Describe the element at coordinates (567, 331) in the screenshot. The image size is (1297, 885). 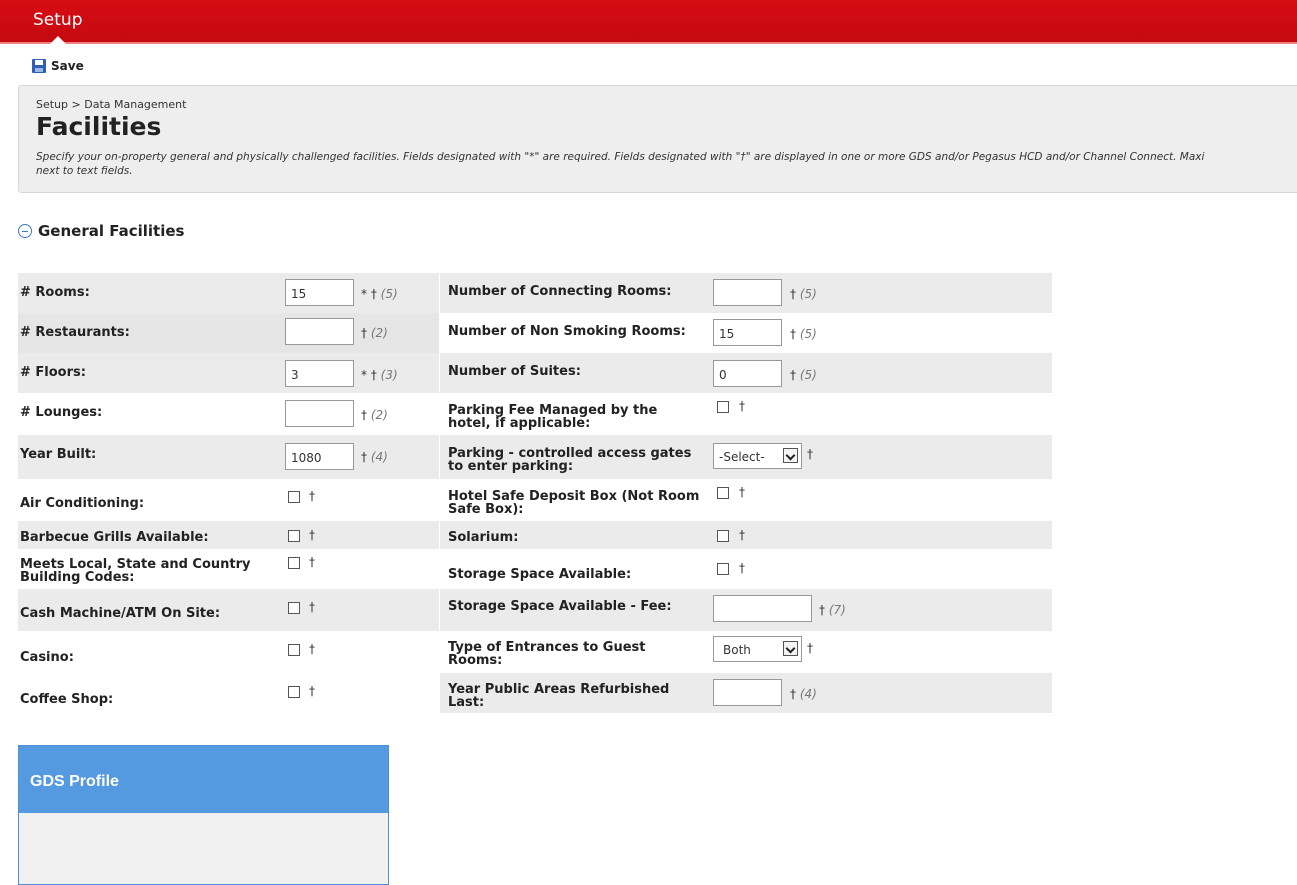
I see `non-smoking-rooms-label: Number of Non Smoking Rooms:` at that location.